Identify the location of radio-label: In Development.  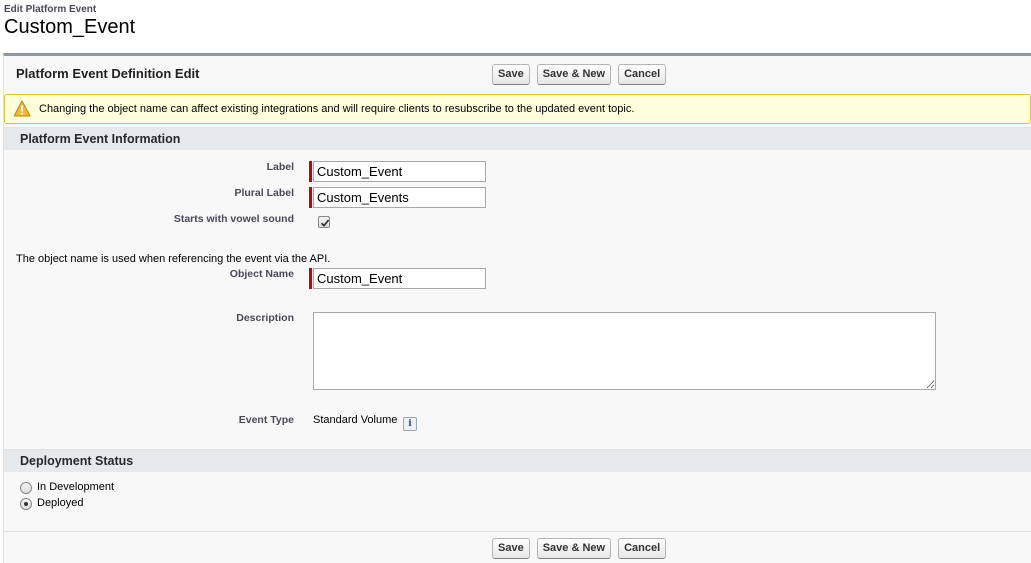
(76, 487).